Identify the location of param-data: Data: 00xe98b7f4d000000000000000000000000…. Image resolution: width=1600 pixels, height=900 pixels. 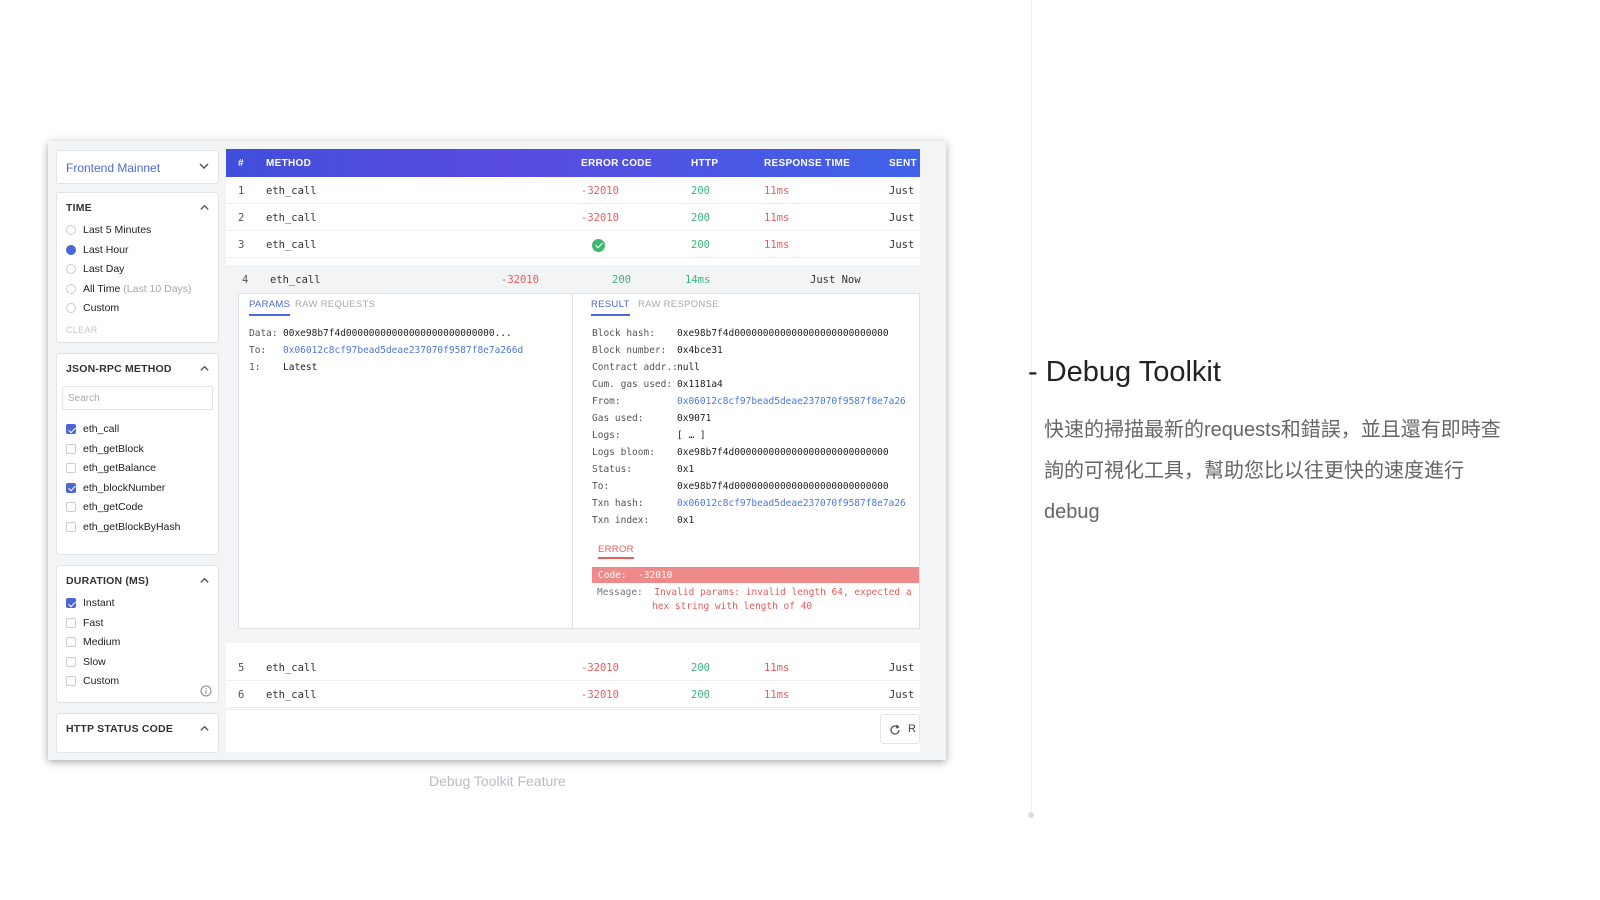
(380, 333).